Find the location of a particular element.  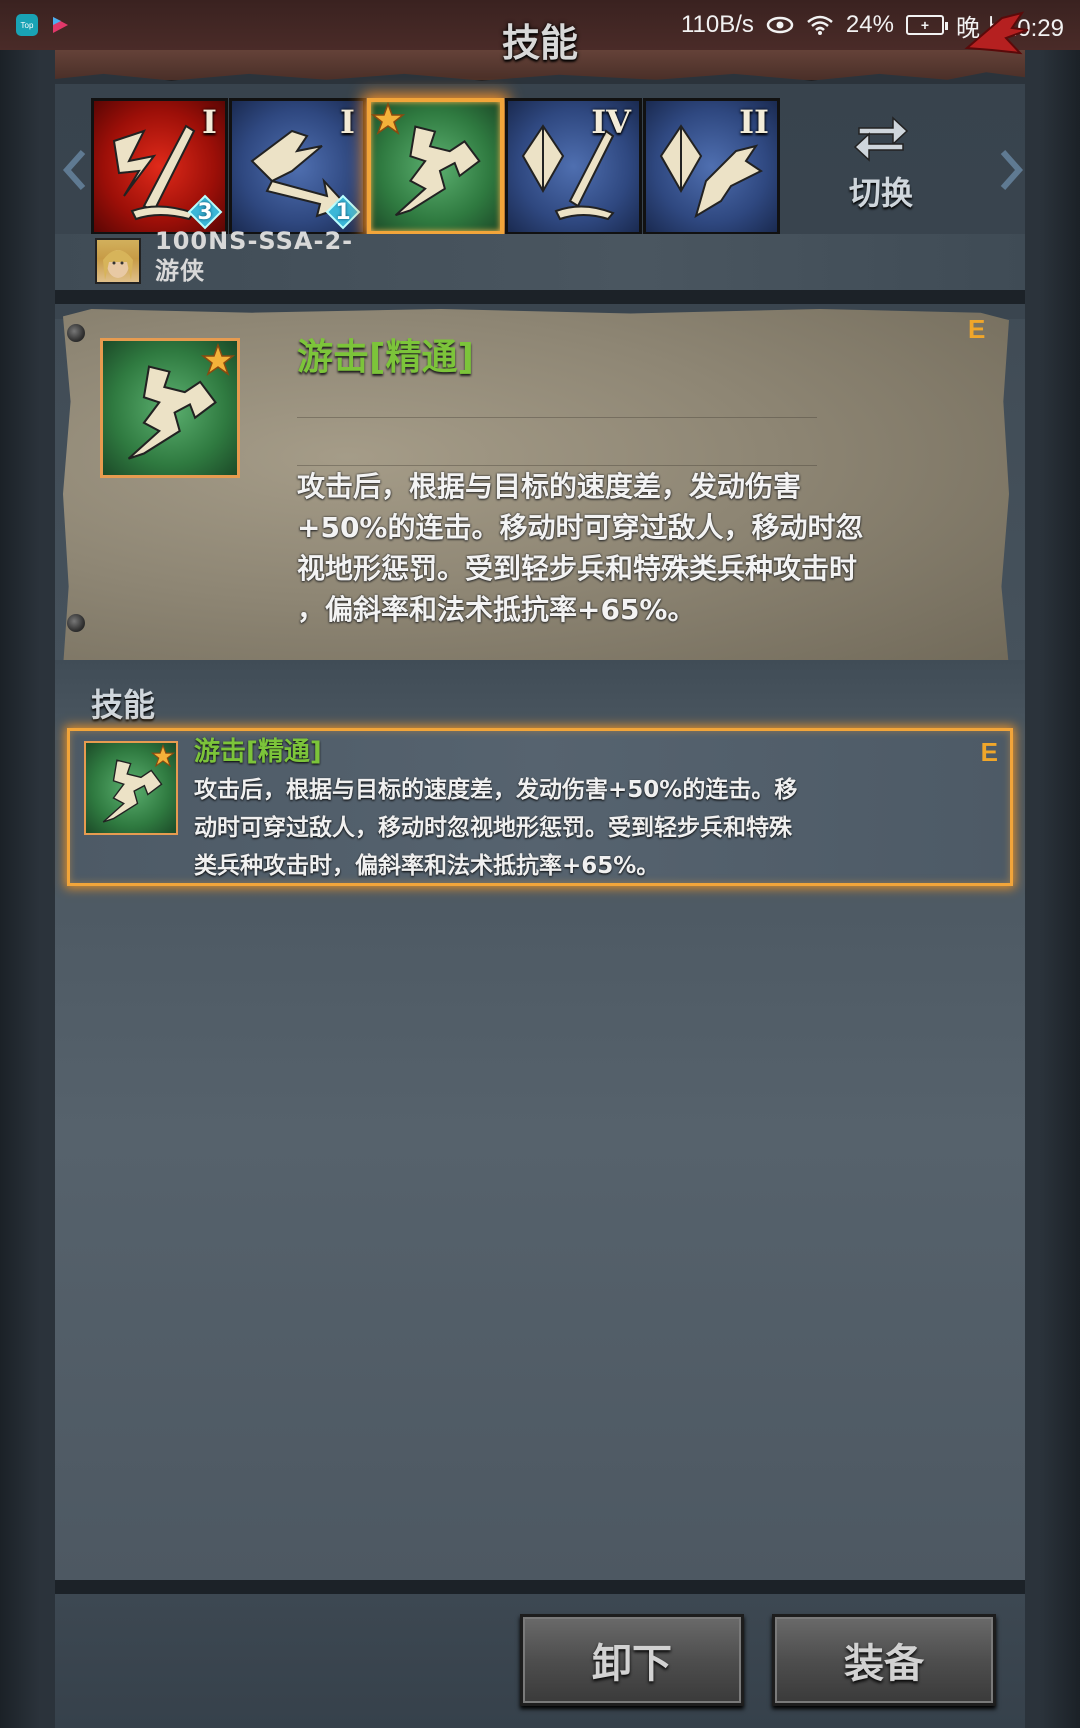

gem-badge: 1 is located at coordinates (343, 212).